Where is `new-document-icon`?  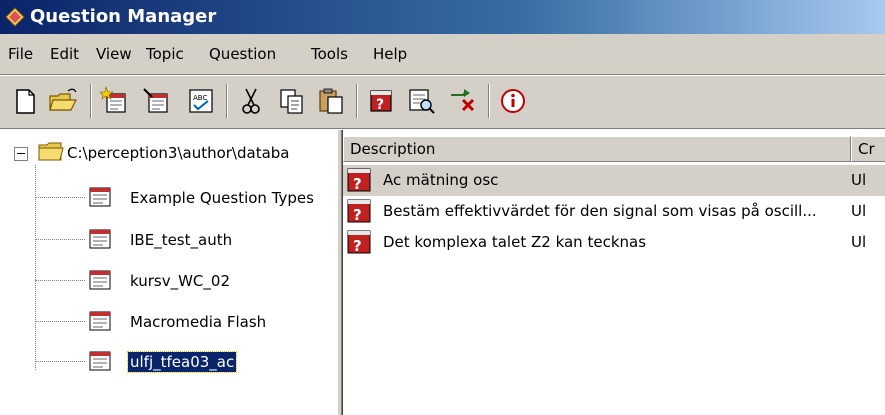 new-document-icon is located at coordinates (25, 101).